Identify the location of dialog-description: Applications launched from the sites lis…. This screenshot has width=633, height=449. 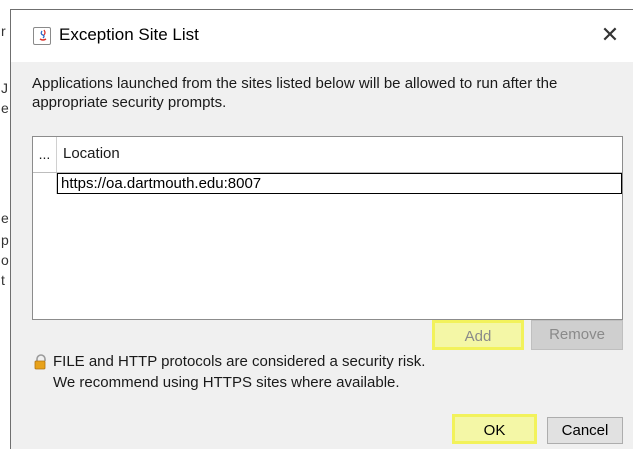
(295, 93).